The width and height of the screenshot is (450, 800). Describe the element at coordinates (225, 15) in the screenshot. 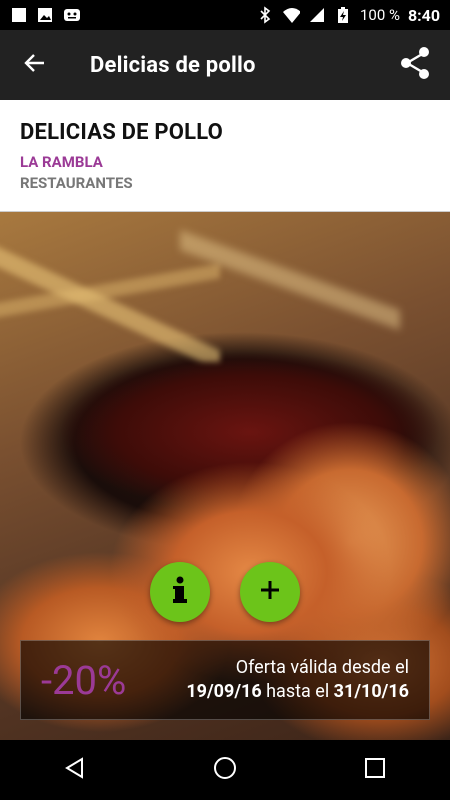

I see `status-bar: 100 % 8:40` at that location.